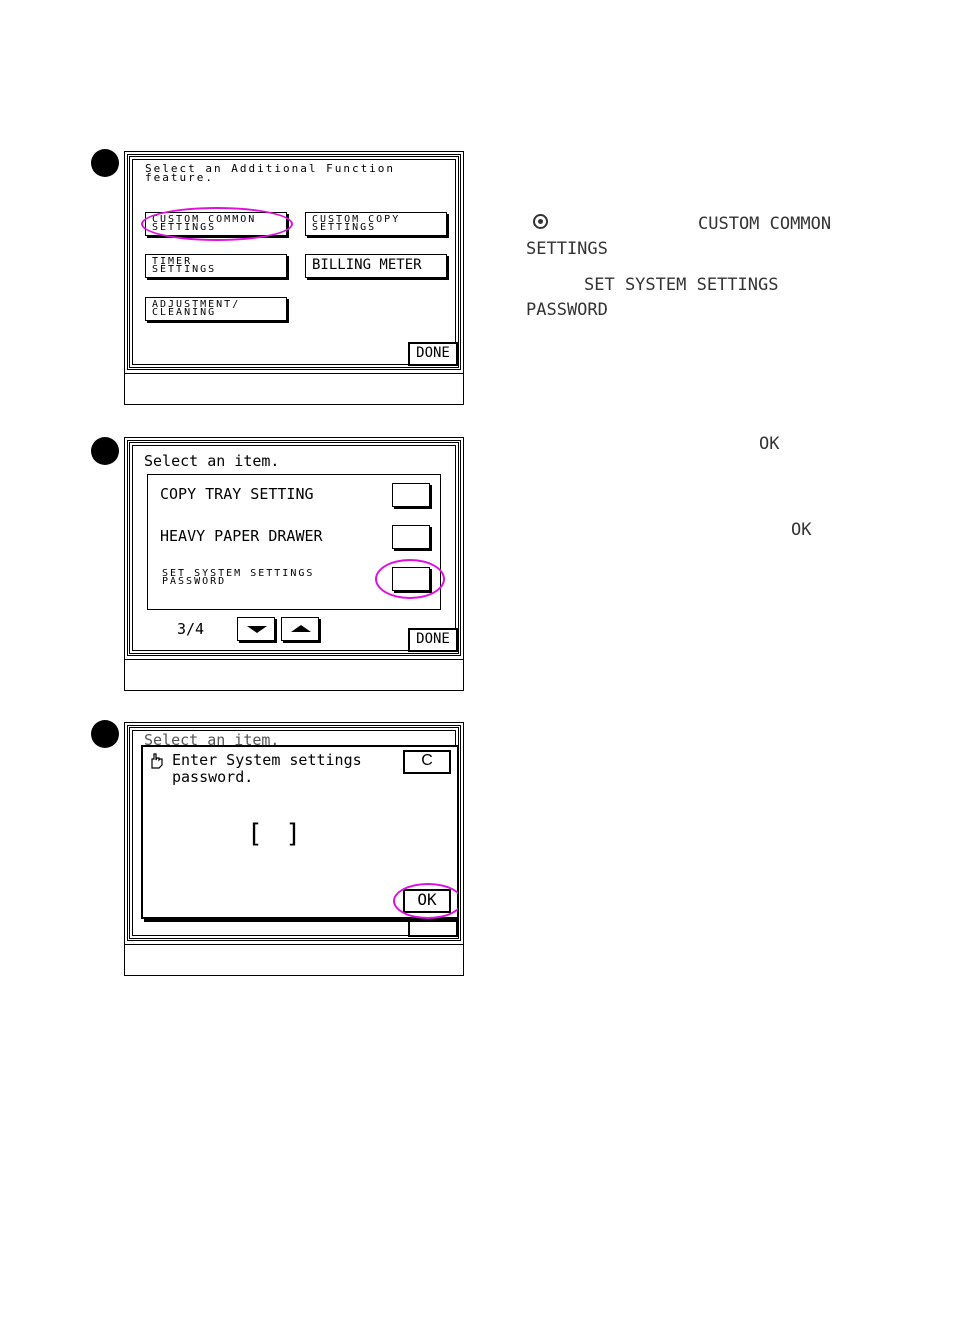  Describe the element at coordinates (567, 310) in the screenshot. I see `instruction-text: PASSWORD` at that location.